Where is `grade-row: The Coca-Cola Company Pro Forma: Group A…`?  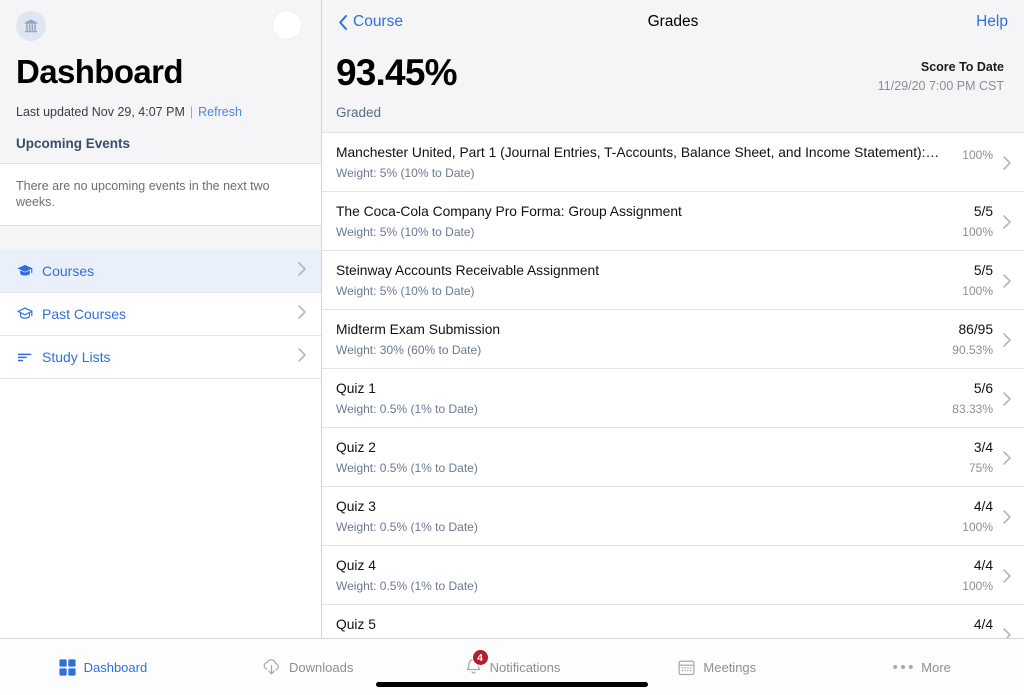
grade-row: The Coca-Cola Company Pro Forma: Group A… is located at coordinates (673, 221).